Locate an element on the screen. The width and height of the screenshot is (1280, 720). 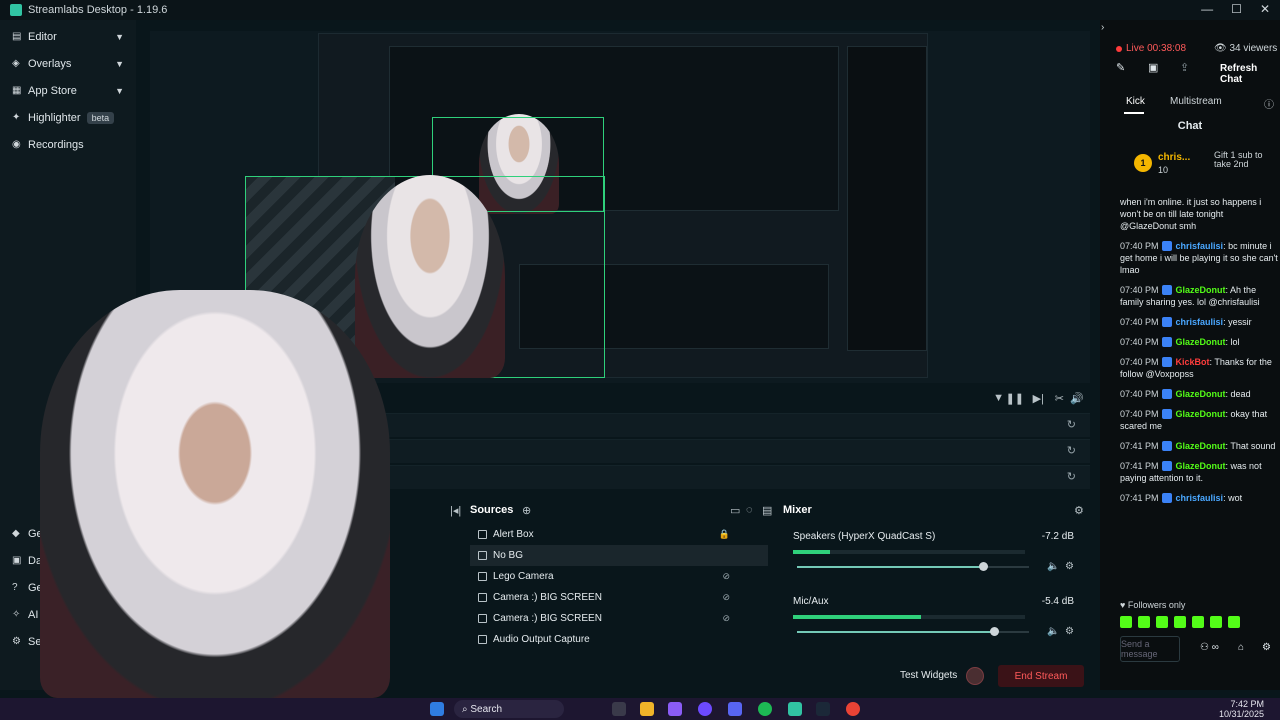
info-icon: ⓘ is located at coordinates (1269, 103).